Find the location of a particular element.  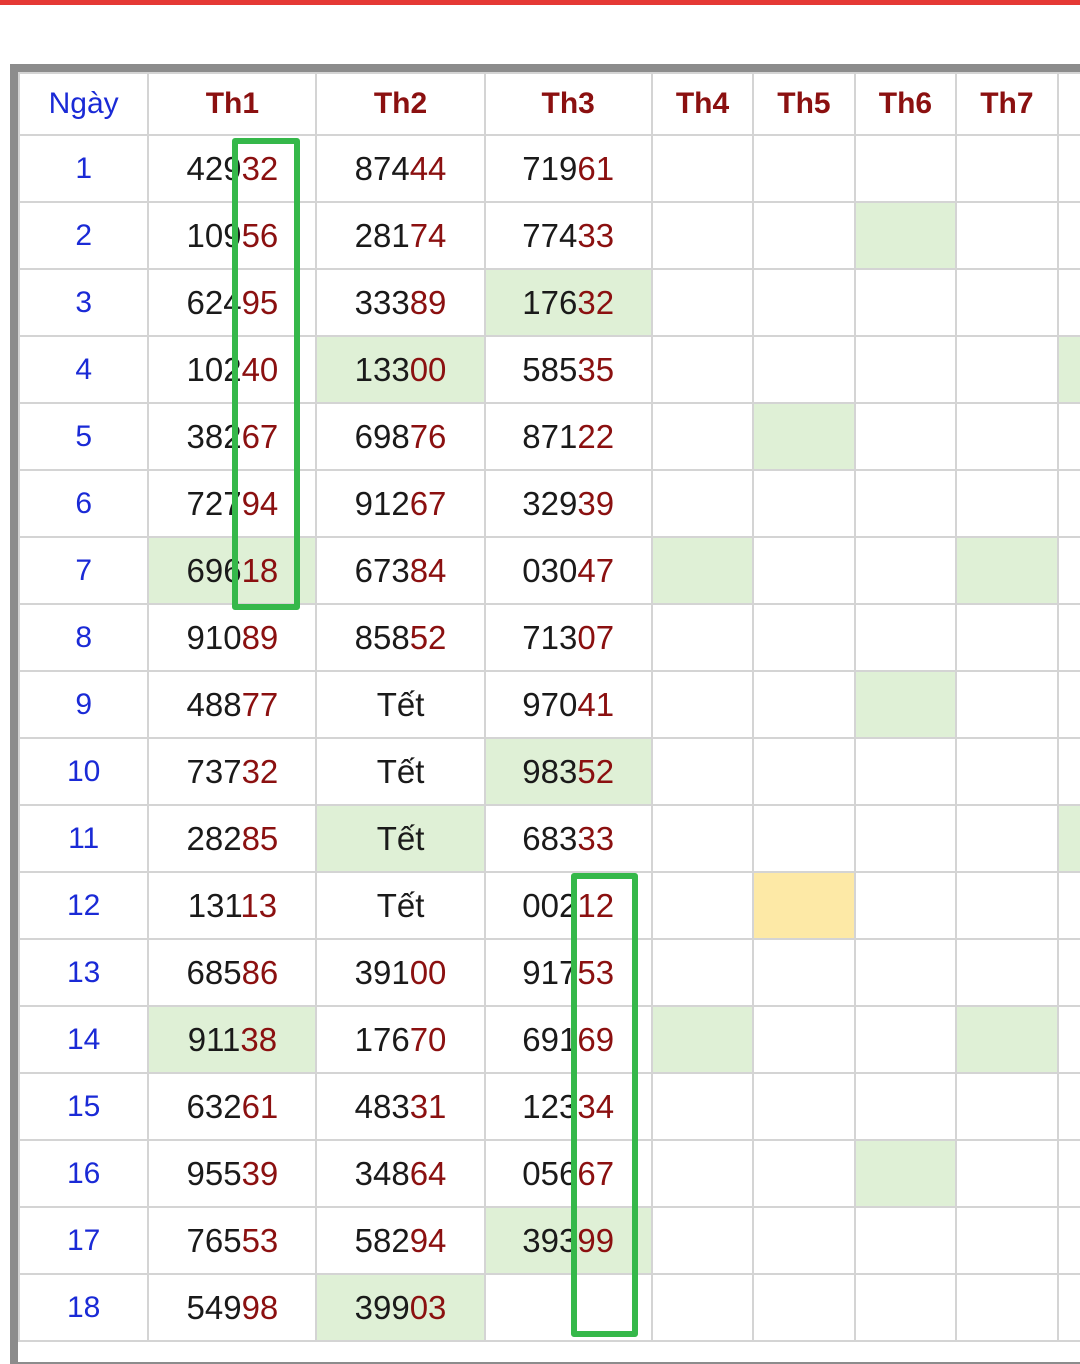

number-leading-digits: 871 is located at coordinates (550, 436).